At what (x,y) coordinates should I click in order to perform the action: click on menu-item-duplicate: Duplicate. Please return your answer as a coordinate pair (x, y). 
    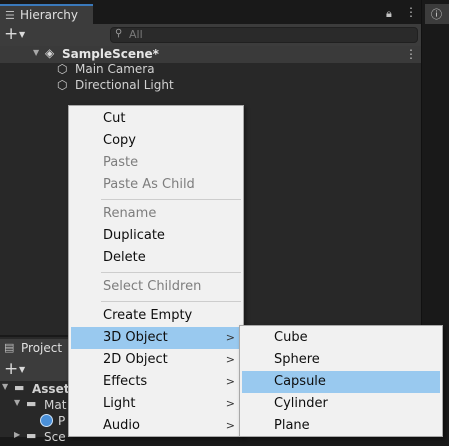
    Looking at the image, I should click on (156, 236).